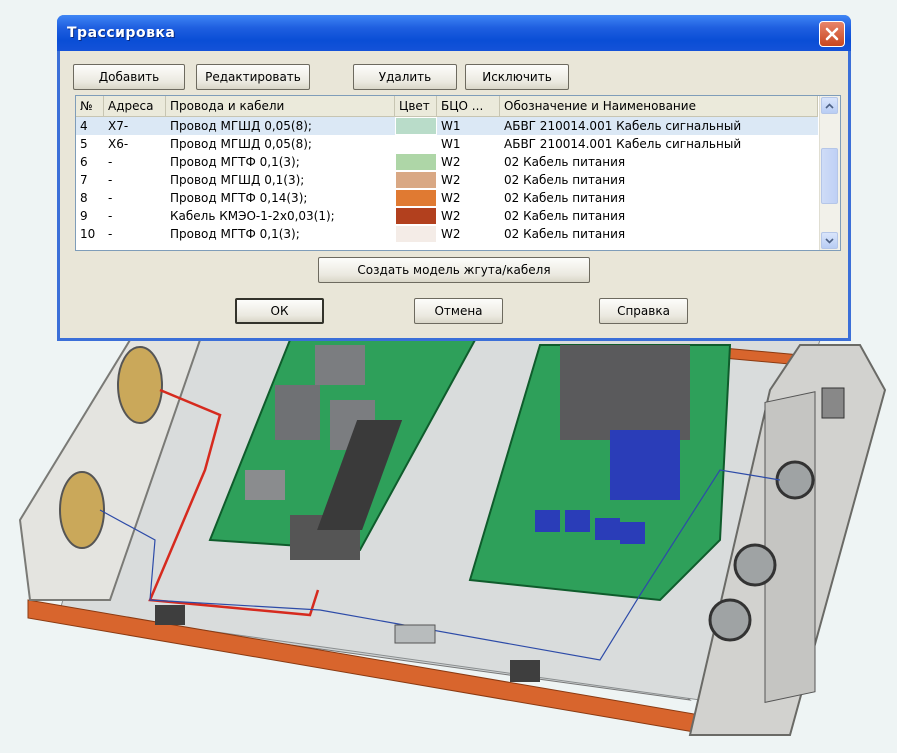 The image size is (897, 753). Describe the element at coordinates (82, 510) in the screenshot. I see `left-connector-bottom` at that location.